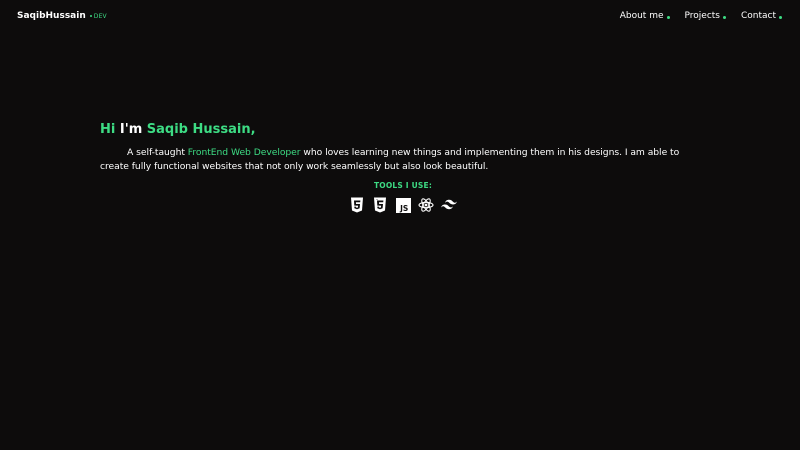 The width and height of the screenshot is (800, 450). I want to click on greeting-hi: Hi, so click(108, 129).